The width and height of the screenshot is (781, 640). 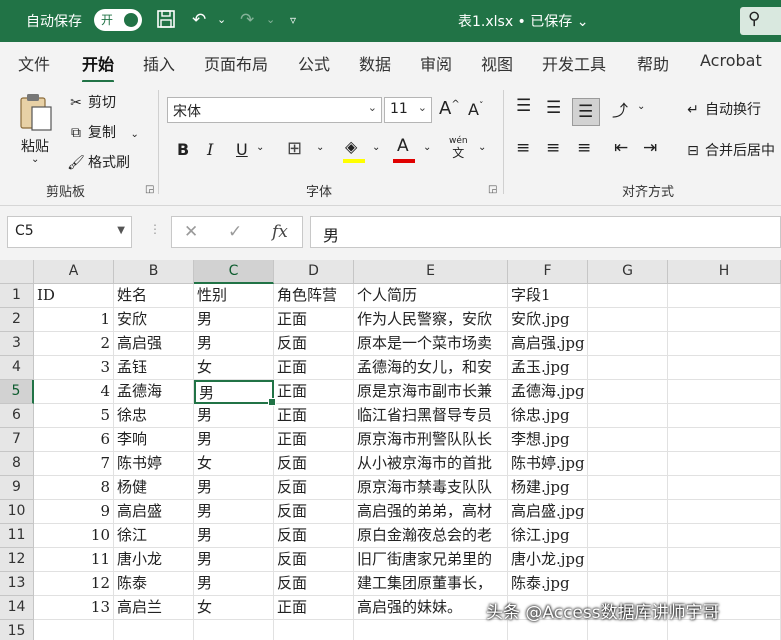 I want to click on column-header-g: G, so click(x=628, y=272).